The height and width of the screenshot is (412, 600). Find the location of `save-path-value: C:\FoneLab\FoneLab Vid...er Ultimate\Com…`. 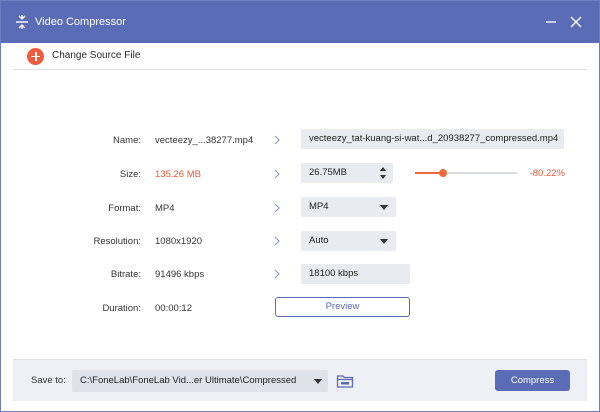

save-path-value: C:\FoneLab\FoneLab Vid...er Ultimate\Com… is located at coordinates (188, 380).